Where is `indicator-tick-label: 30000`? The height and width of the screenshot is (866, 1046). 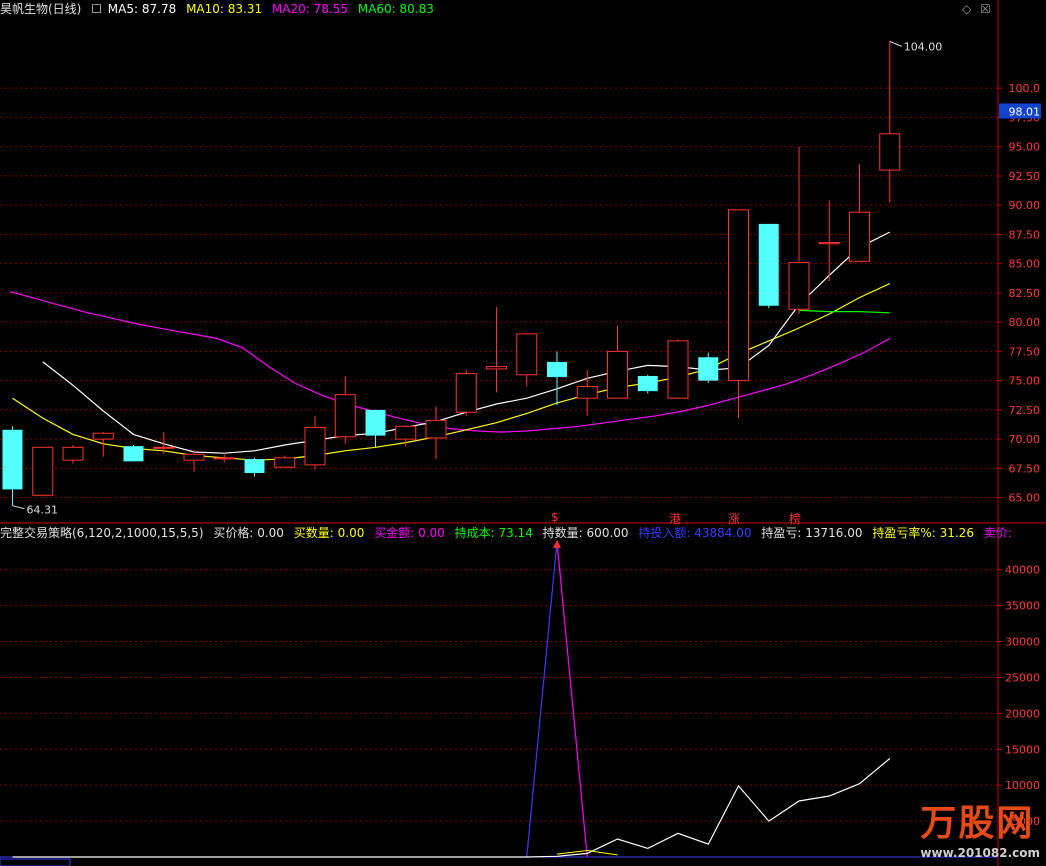
indicator-tick-label: 30000 is located at coordinates (1022, 642).